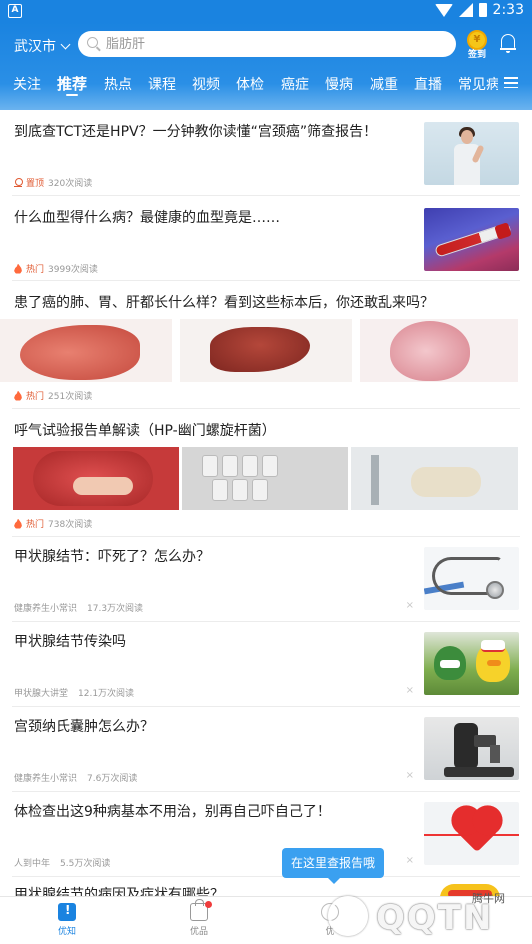  I want to click on article-title: 患了癌的肺、胃、肝都长什么样？看到这些标本后，你还敢乱来吗？, so click(224, 303).